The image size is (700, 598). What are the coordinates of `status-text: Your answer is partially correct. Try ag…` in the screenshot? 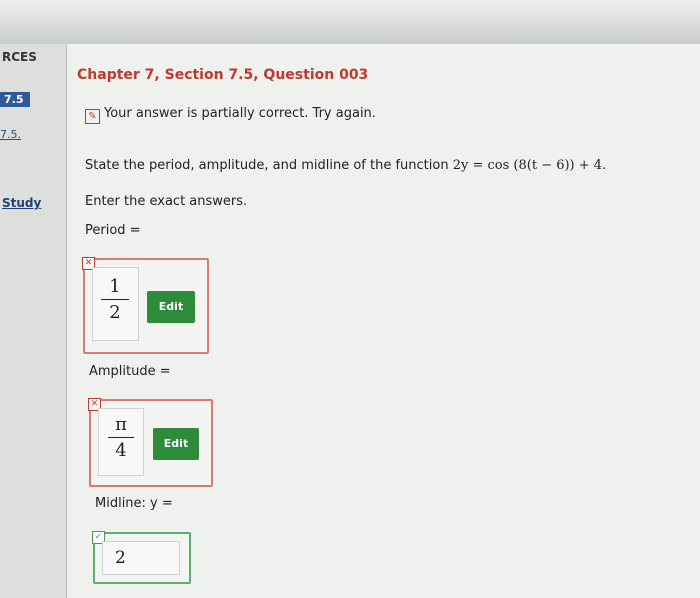 It's located at (240, 113).